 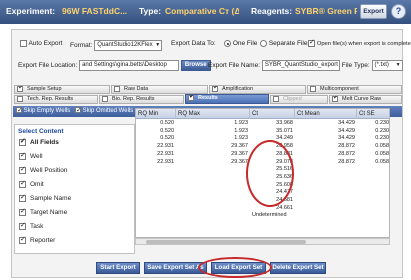 I want to click on tab-results: Results, so click(x=227, y=99).